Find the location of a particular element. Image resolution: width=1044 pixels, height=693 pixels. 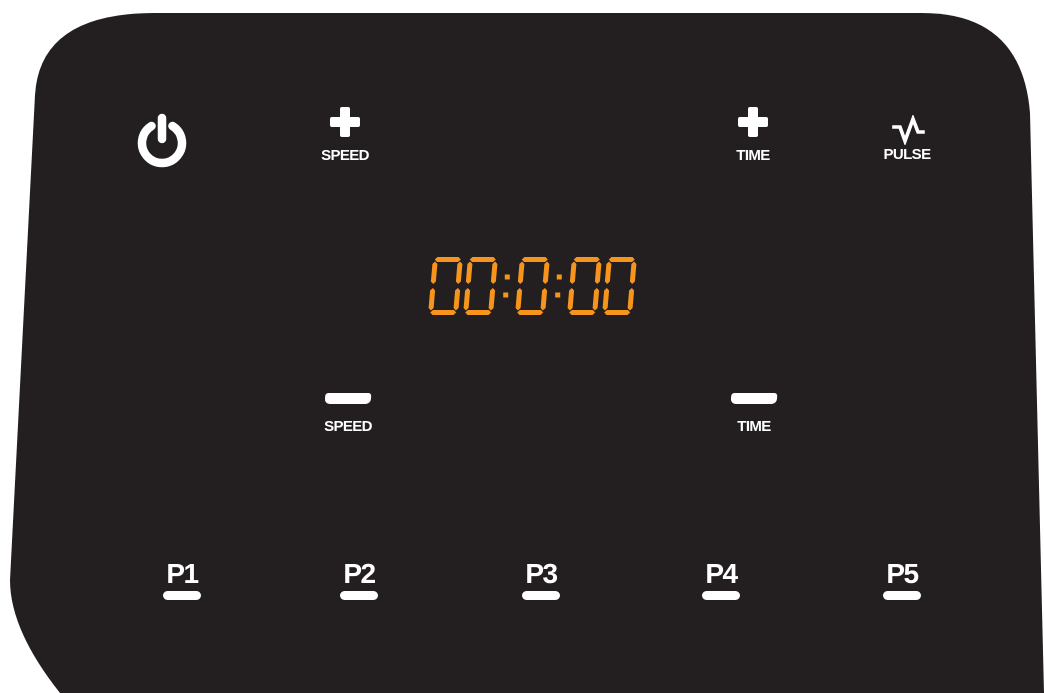

time-up-label: TIME is located at coordinates (753, 155).